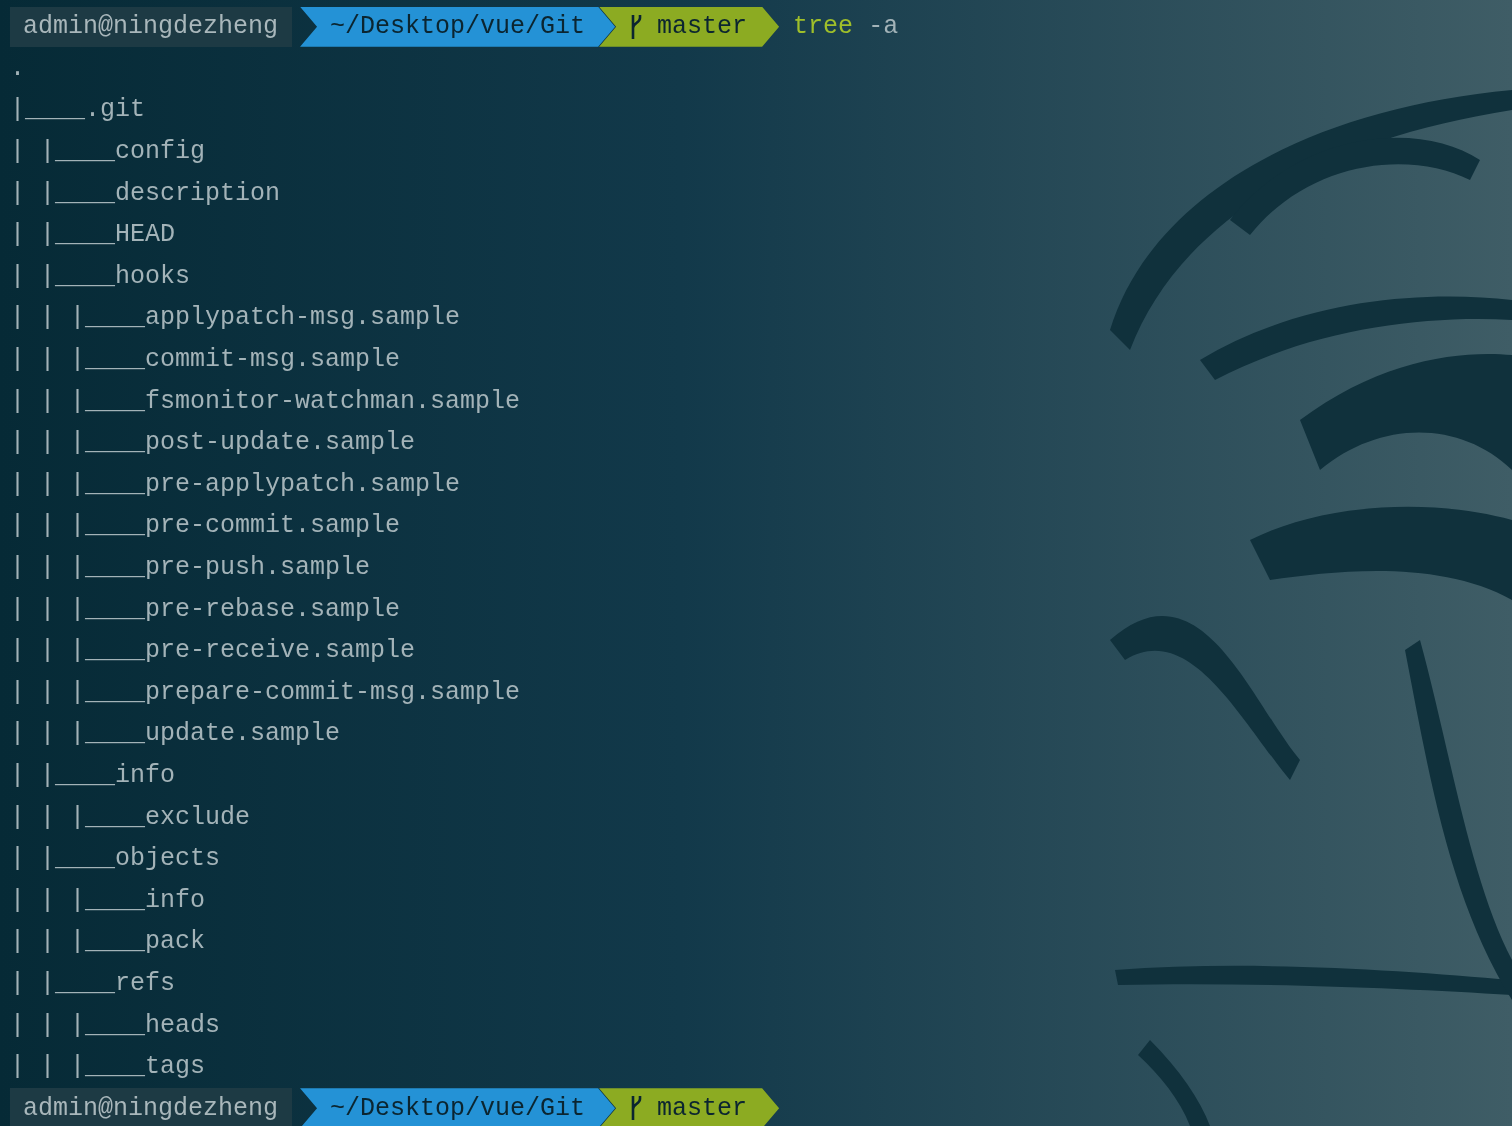  I want to click on tree-line: | | |____pre-push.sample, so click(190, 567).